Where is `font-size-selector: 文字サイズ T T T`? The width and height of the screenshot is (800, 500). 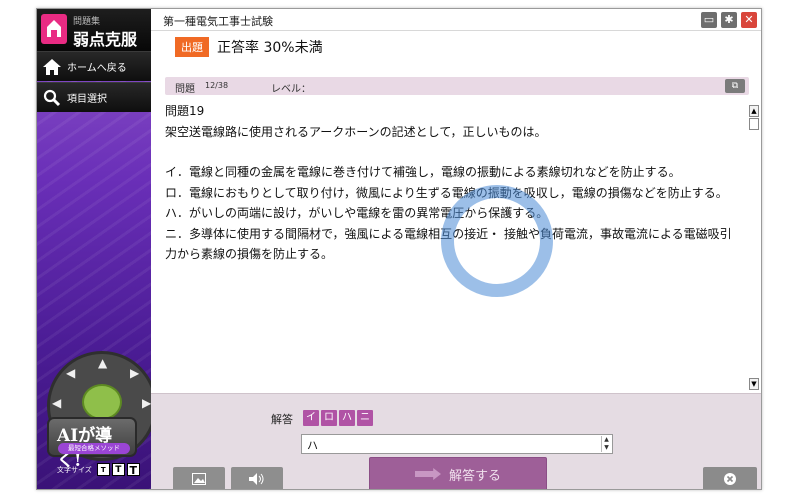 font-size-selector: 文字サイズ T T T is located at coordinates (98, 470).